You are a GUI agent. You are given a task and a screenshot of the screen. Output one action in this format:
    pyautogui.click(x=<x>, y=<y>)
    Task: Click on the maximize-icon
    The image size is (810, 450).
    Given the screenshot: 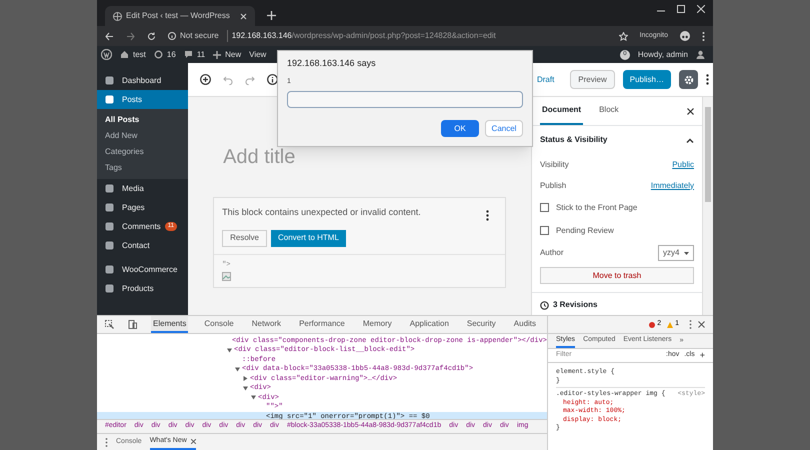 What is the action you would take?
    pyautogui.click(x=681, y=9)
    